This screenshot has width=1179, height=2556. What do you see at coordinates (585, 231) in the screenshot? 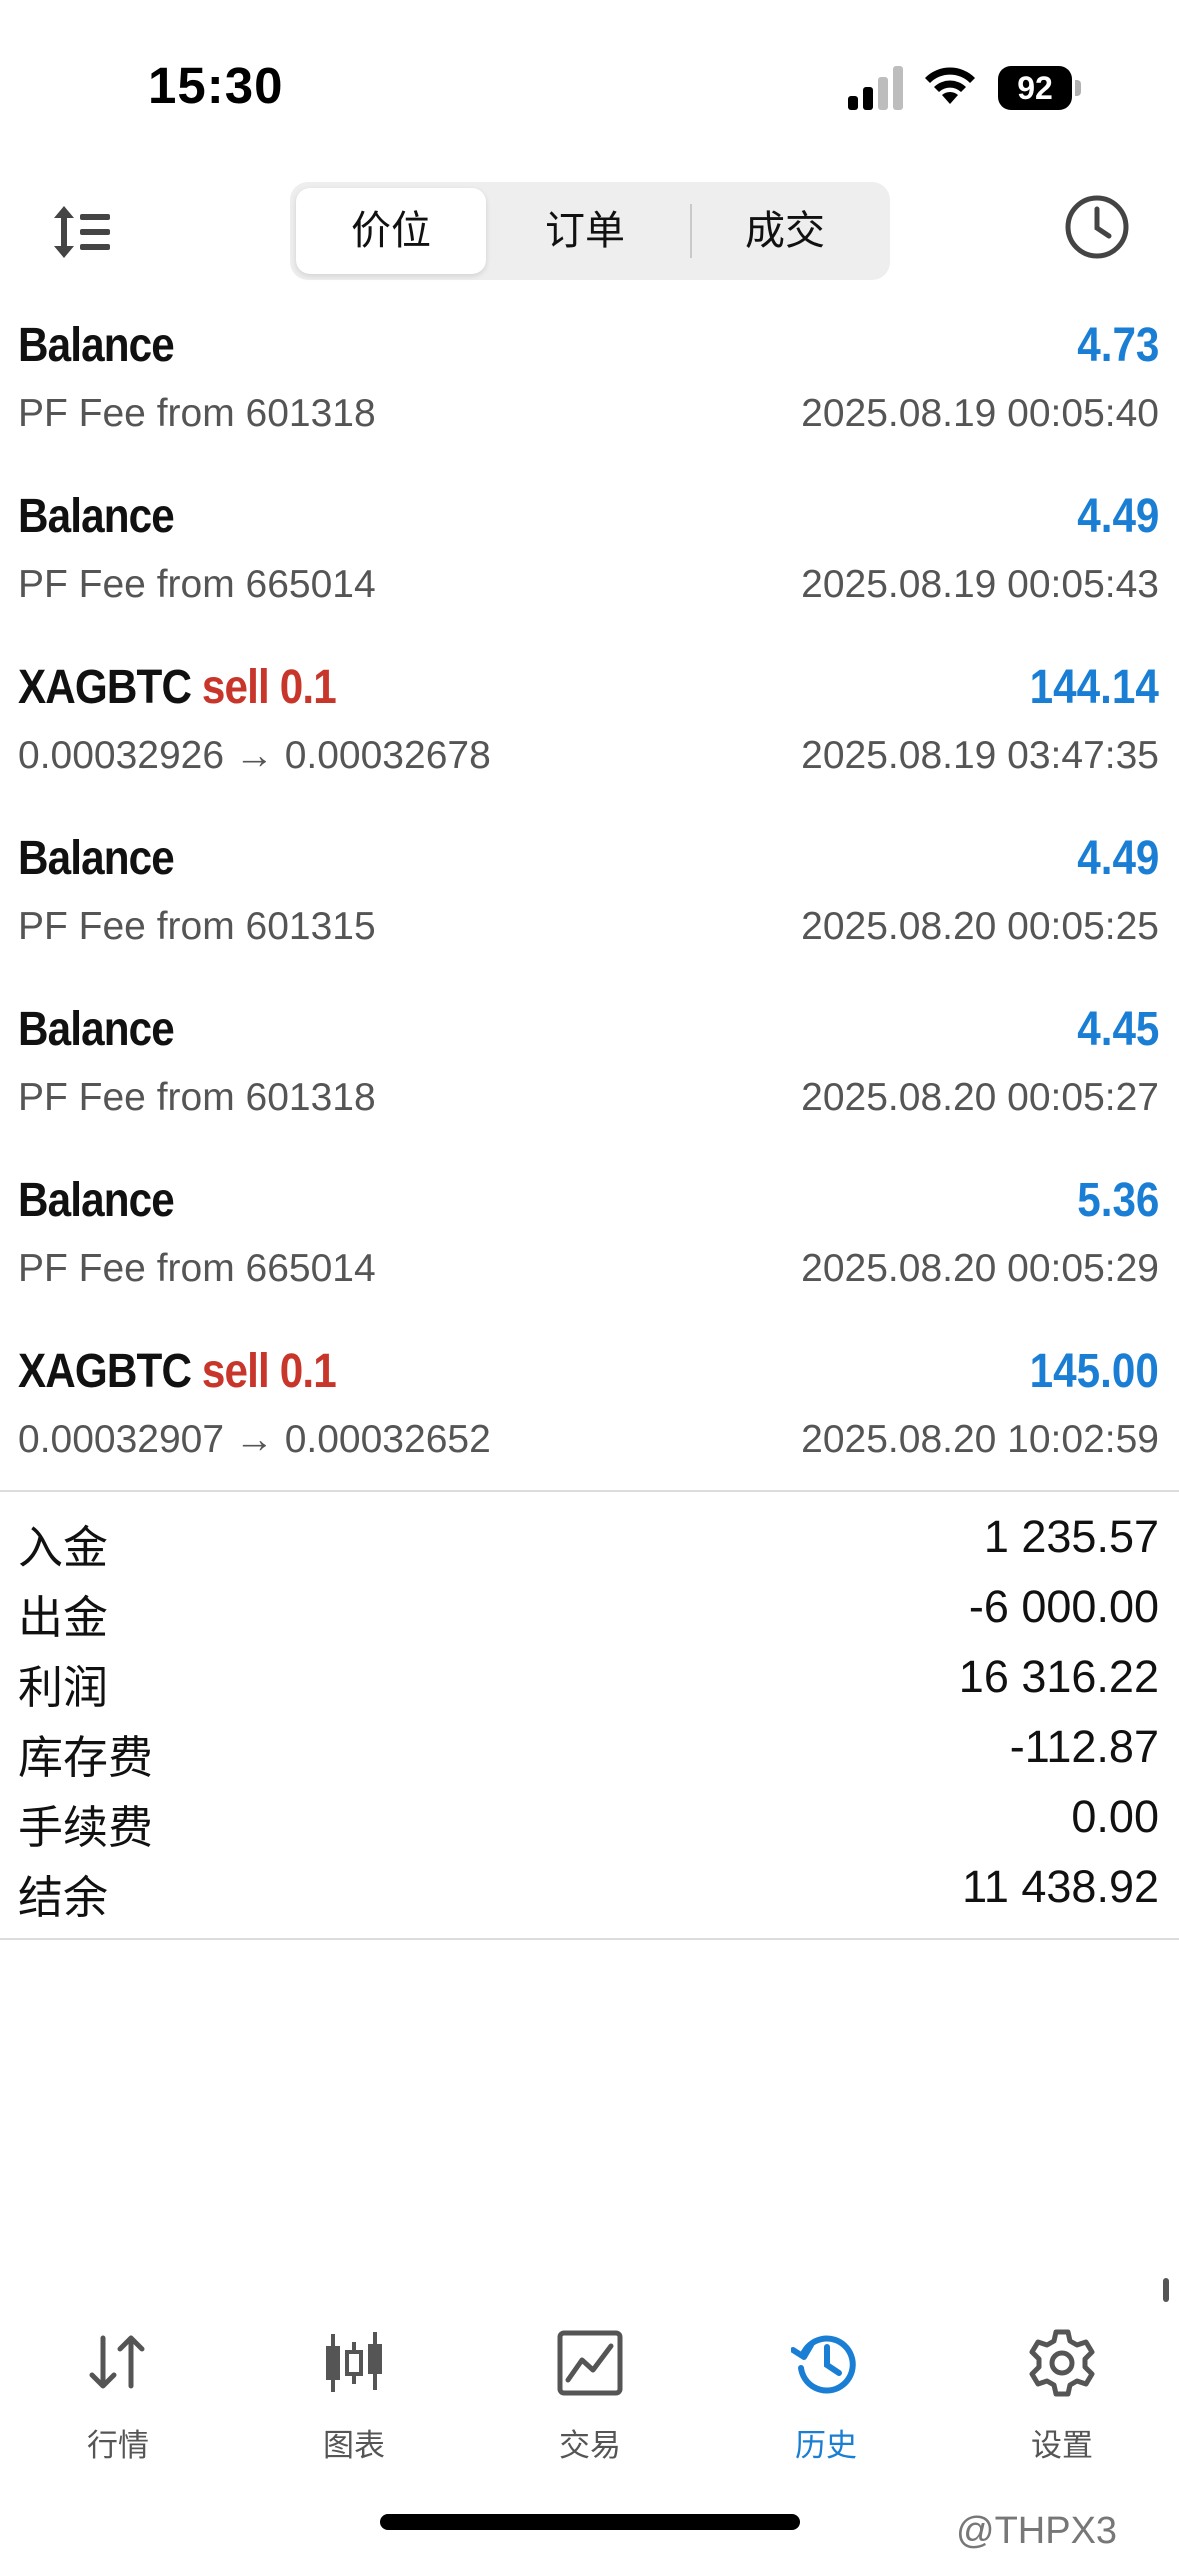
I see `tab-orders: 订单` at bounding box center [585, 231].